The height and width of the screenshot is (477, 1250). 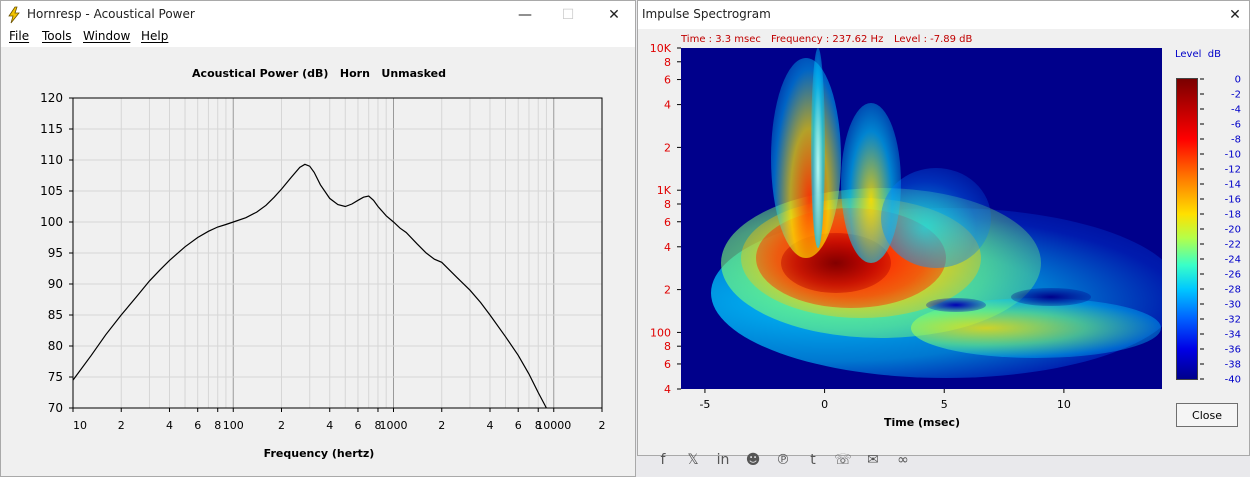 I want to click on y-tick-label: 90, so click(x=55, y=284).